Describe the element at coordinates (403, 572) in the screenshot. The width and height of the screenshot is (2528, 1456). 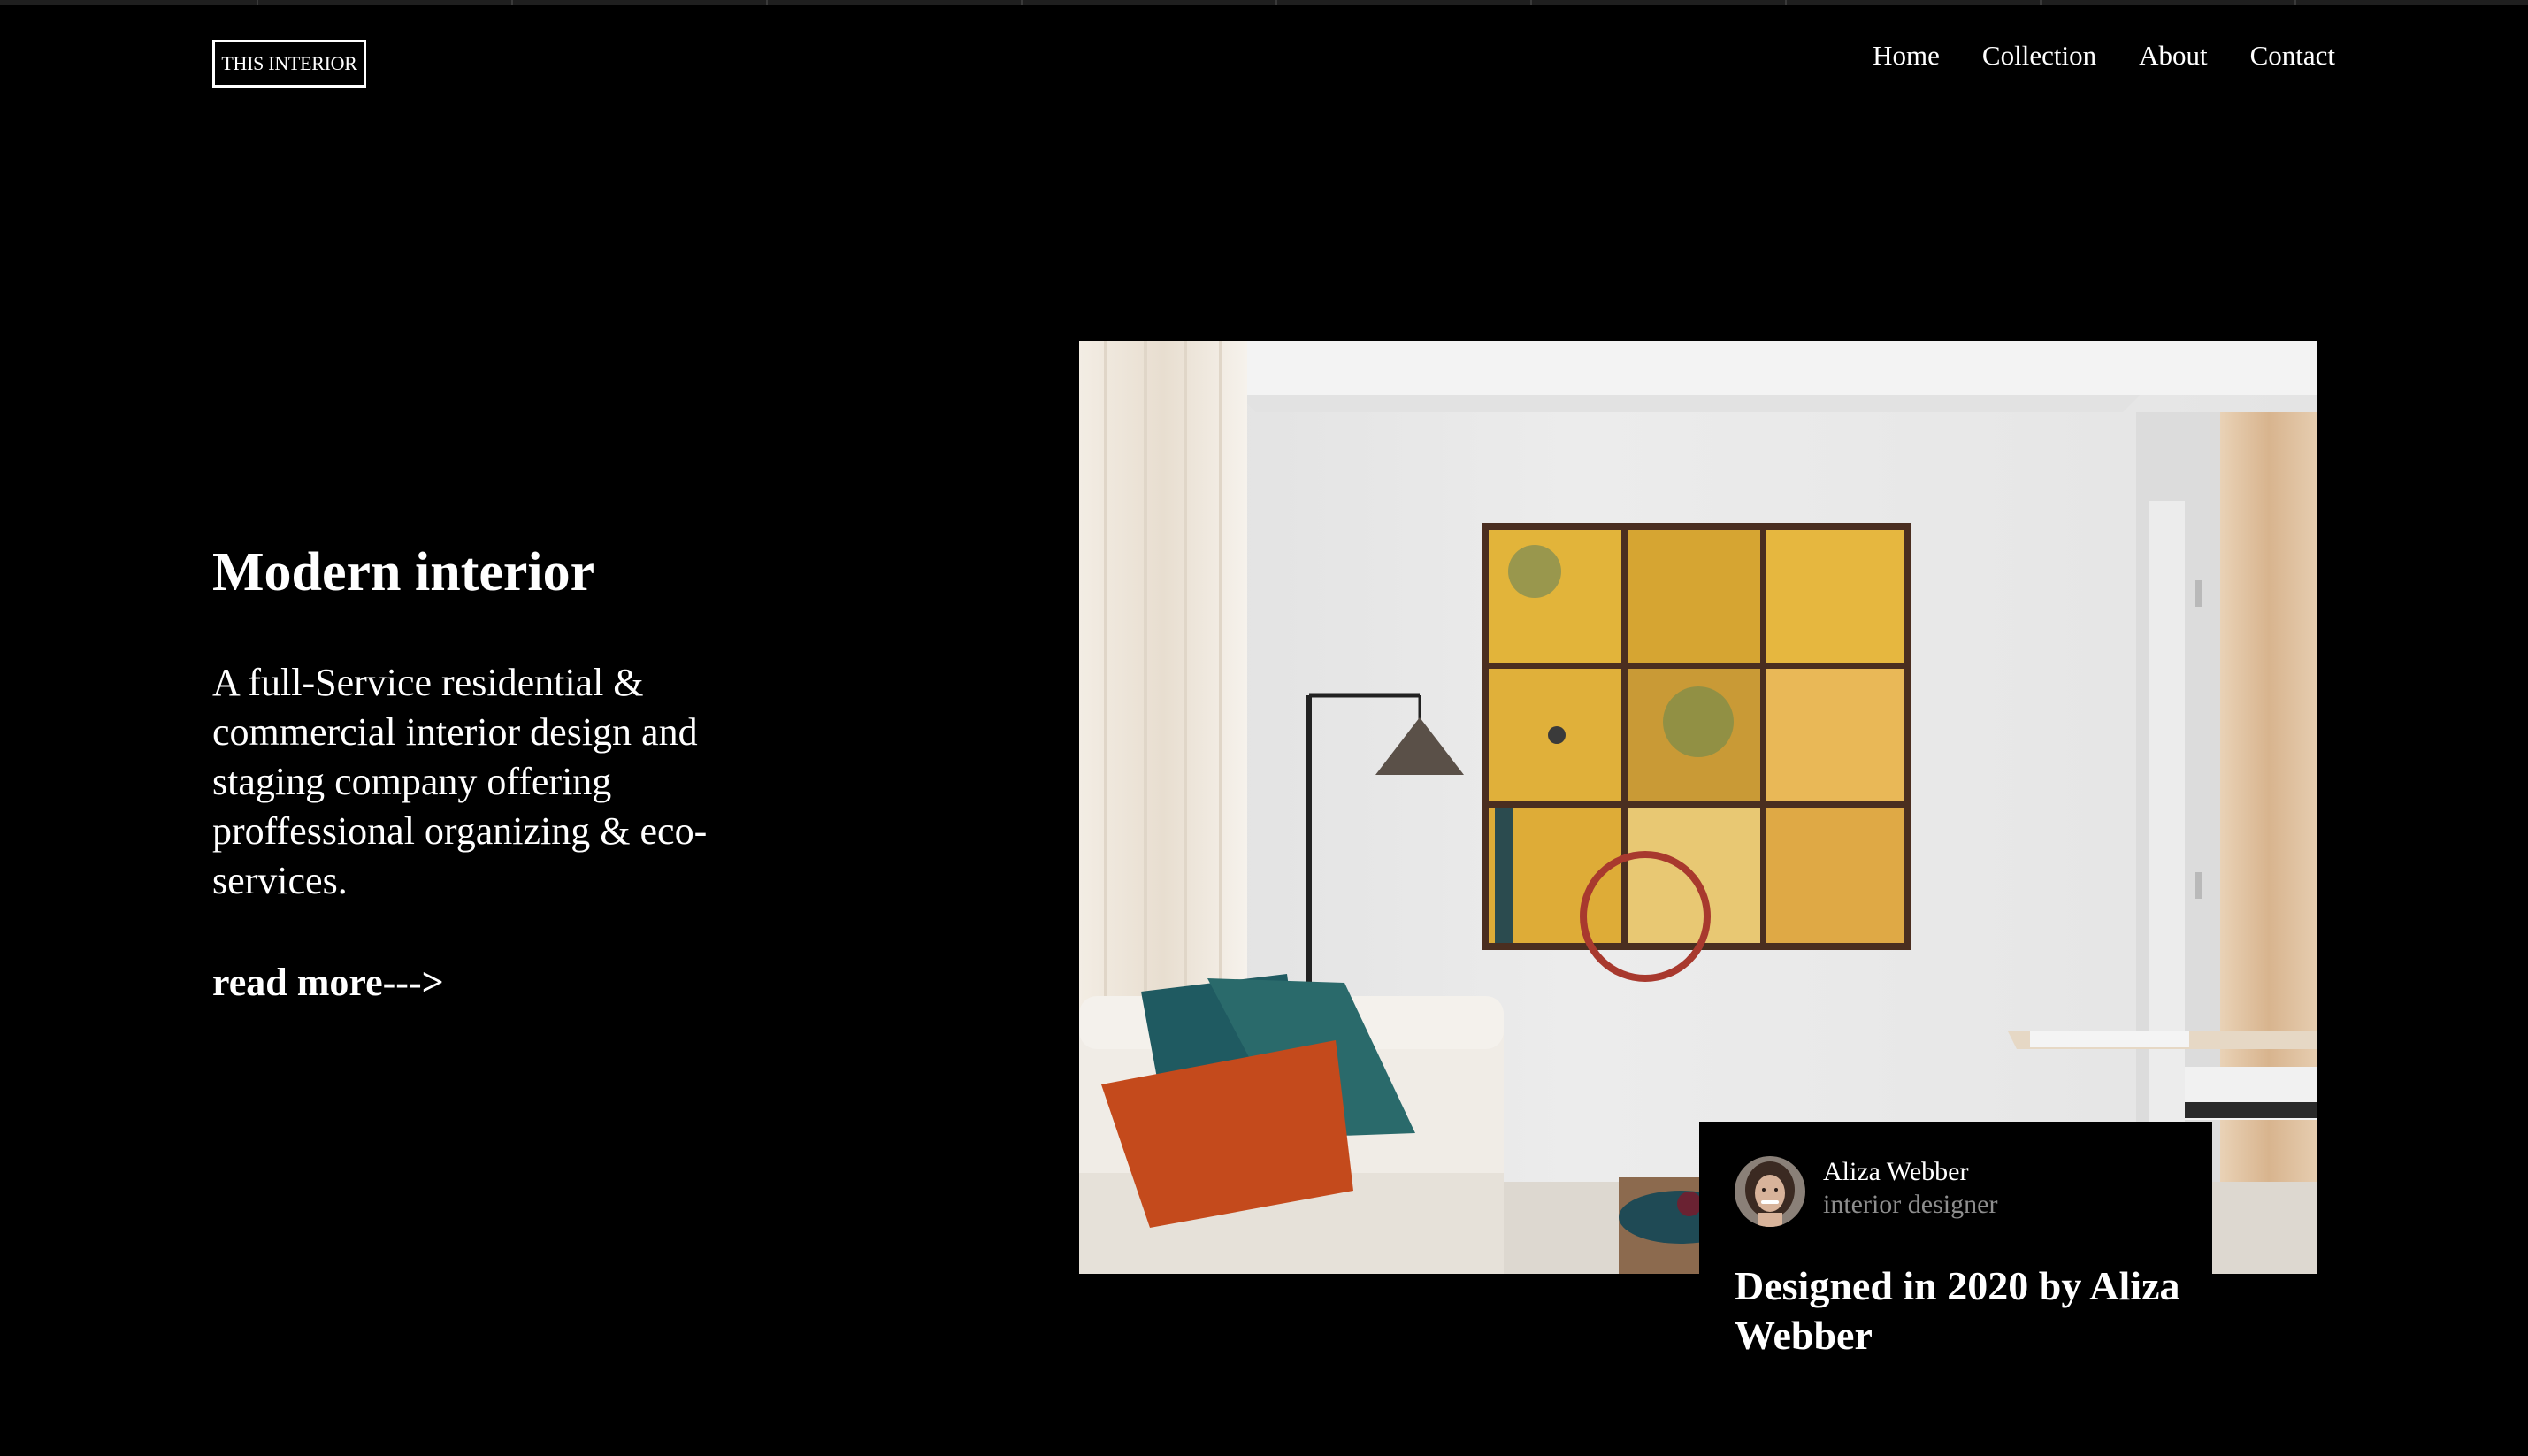
I see `hero-title: Modern interior` at that location.